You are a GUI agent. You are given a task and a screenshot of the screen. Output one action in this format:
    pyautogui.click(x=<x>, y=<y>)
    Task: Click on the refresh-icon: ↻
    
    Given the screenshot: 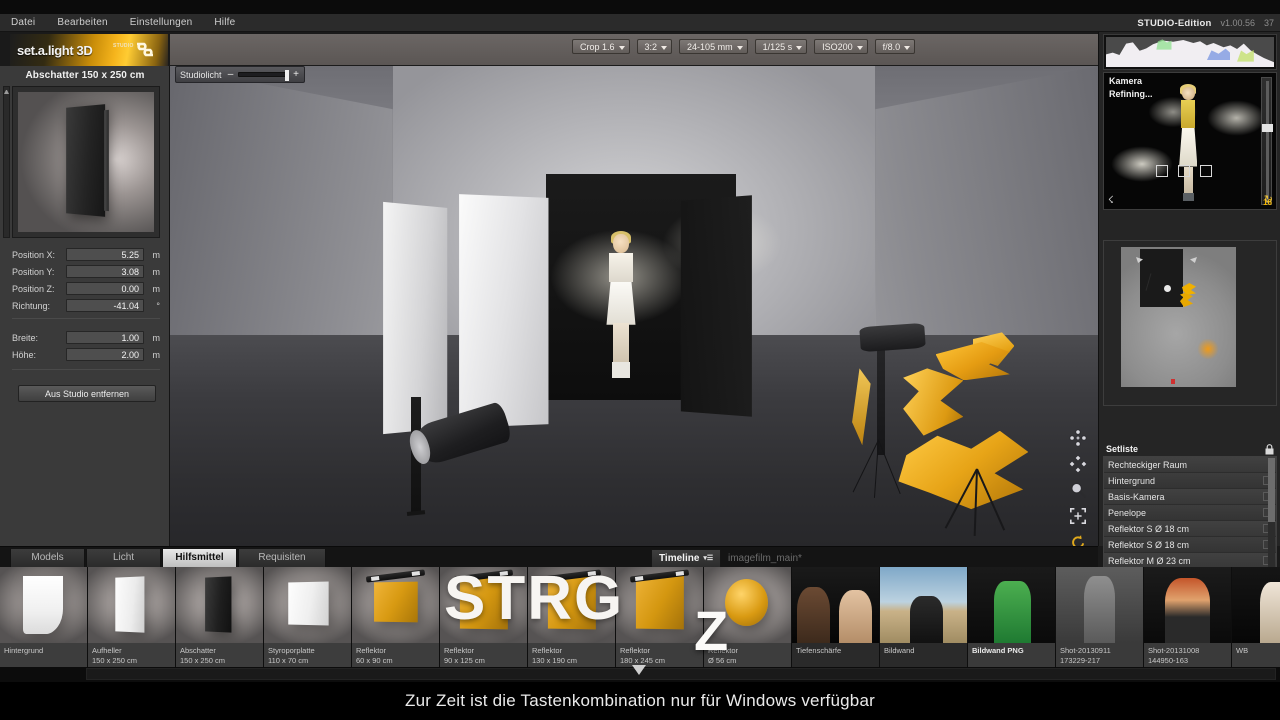 What is the action you would take?
    pyautogui.click(x=1268, y=199)
    